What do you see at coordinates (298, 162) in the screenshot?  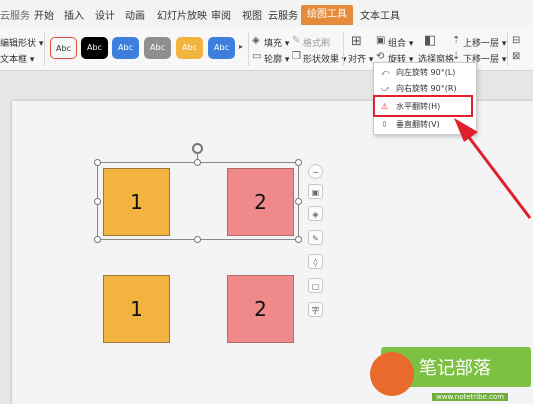 I see `resize-handle-ne` at bounding box center [298, 162].